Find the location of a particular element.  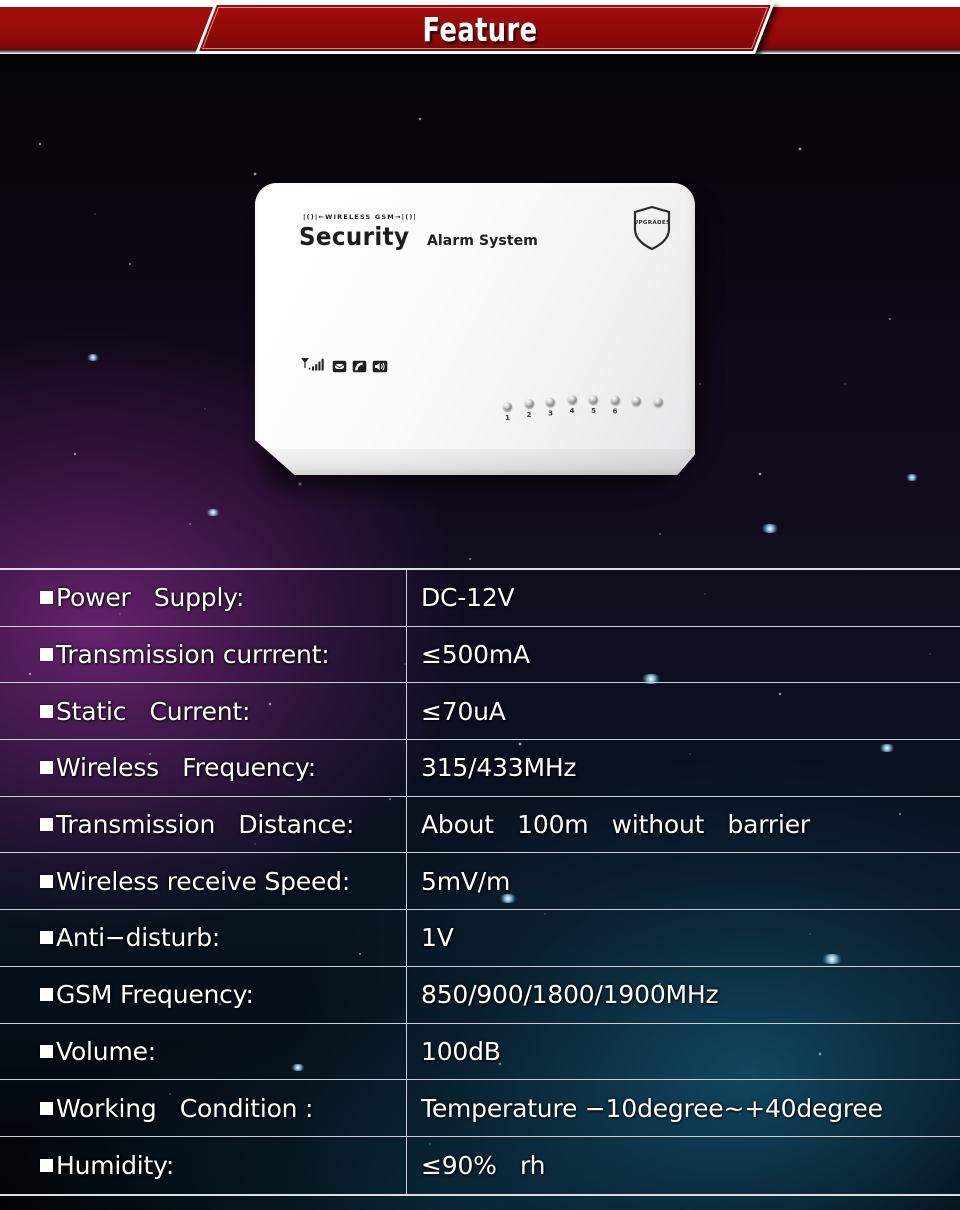

spec-value-text: ≤500mA is located at coordinates (475, 655).